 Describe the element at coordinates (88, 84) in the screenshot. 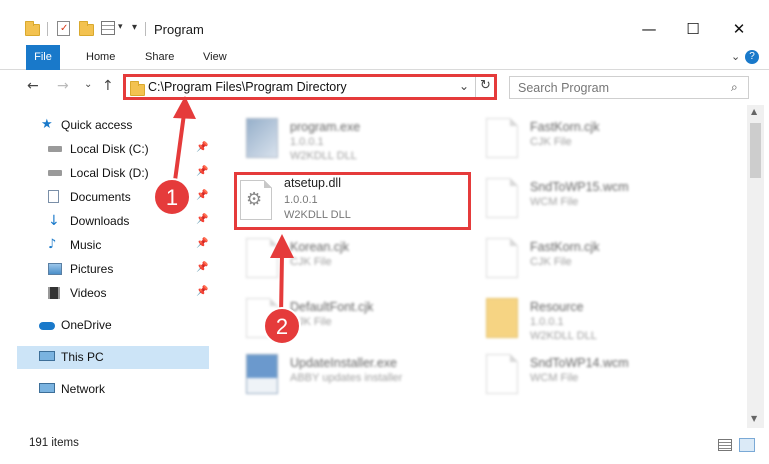

I see `recent-locations-icon: ⌄` at that location.